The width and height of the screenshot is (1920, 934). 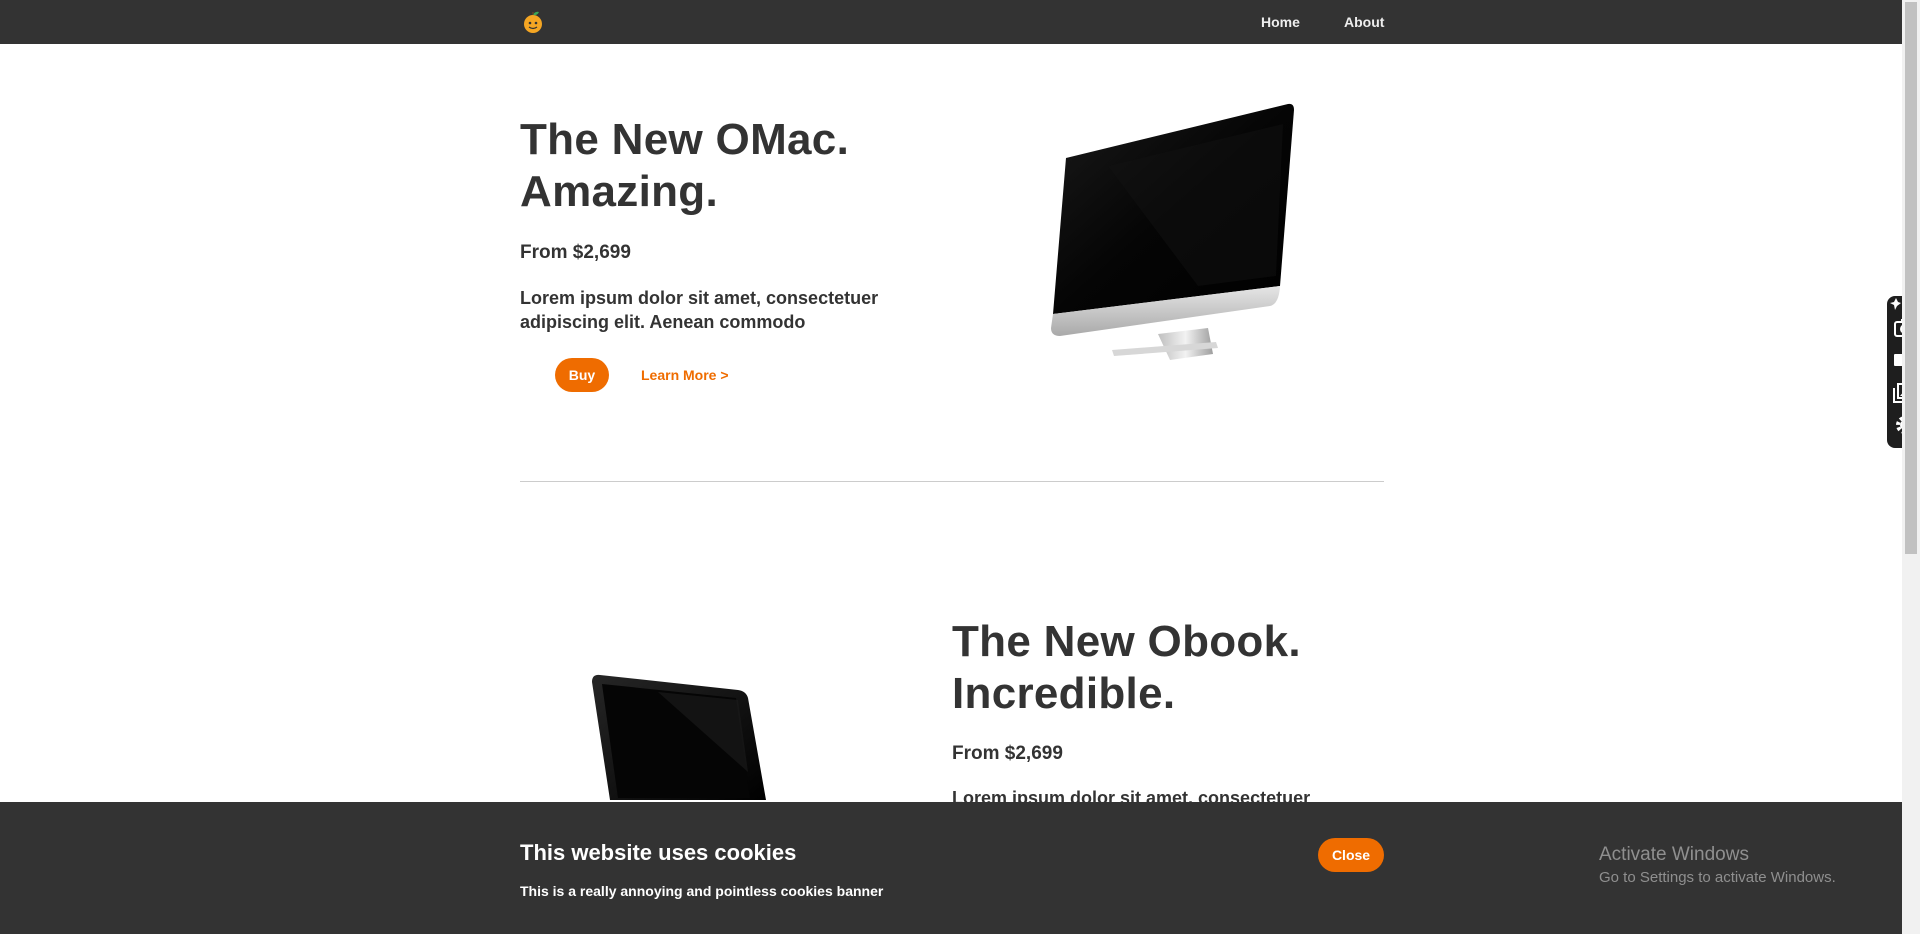 I want to click on nav-link-home: Home, so click(x=1280, y=22).